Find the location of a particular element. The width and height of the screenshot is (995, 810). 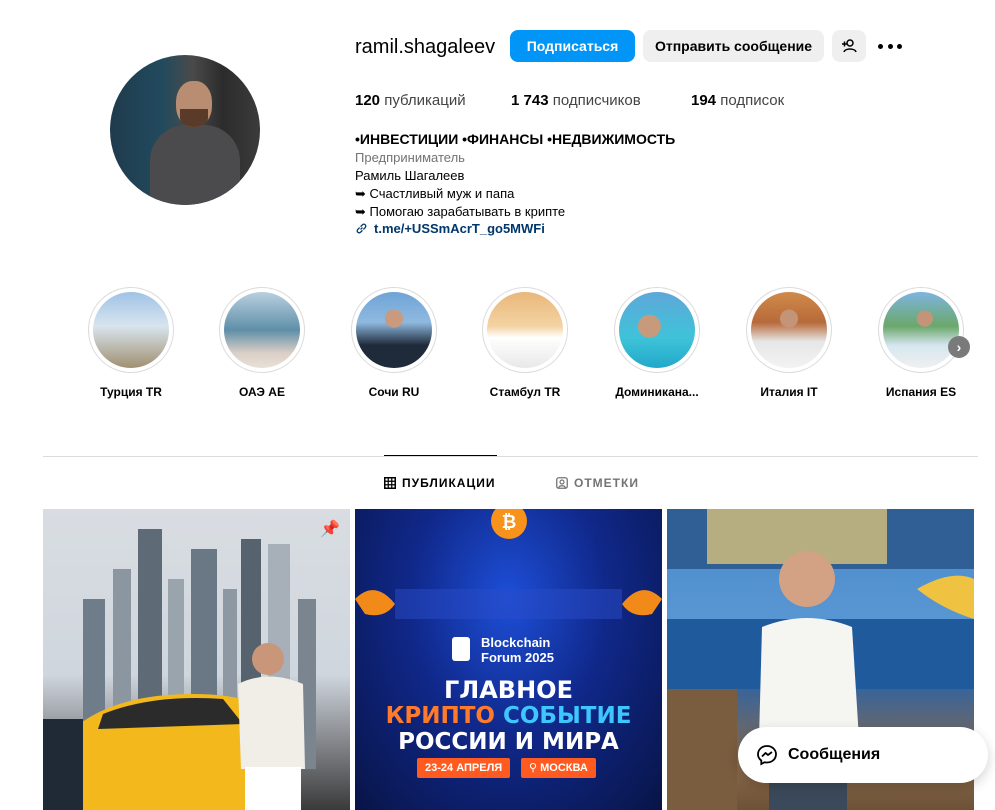

messages-button: Сообщения is located at coordinates (863, 755).